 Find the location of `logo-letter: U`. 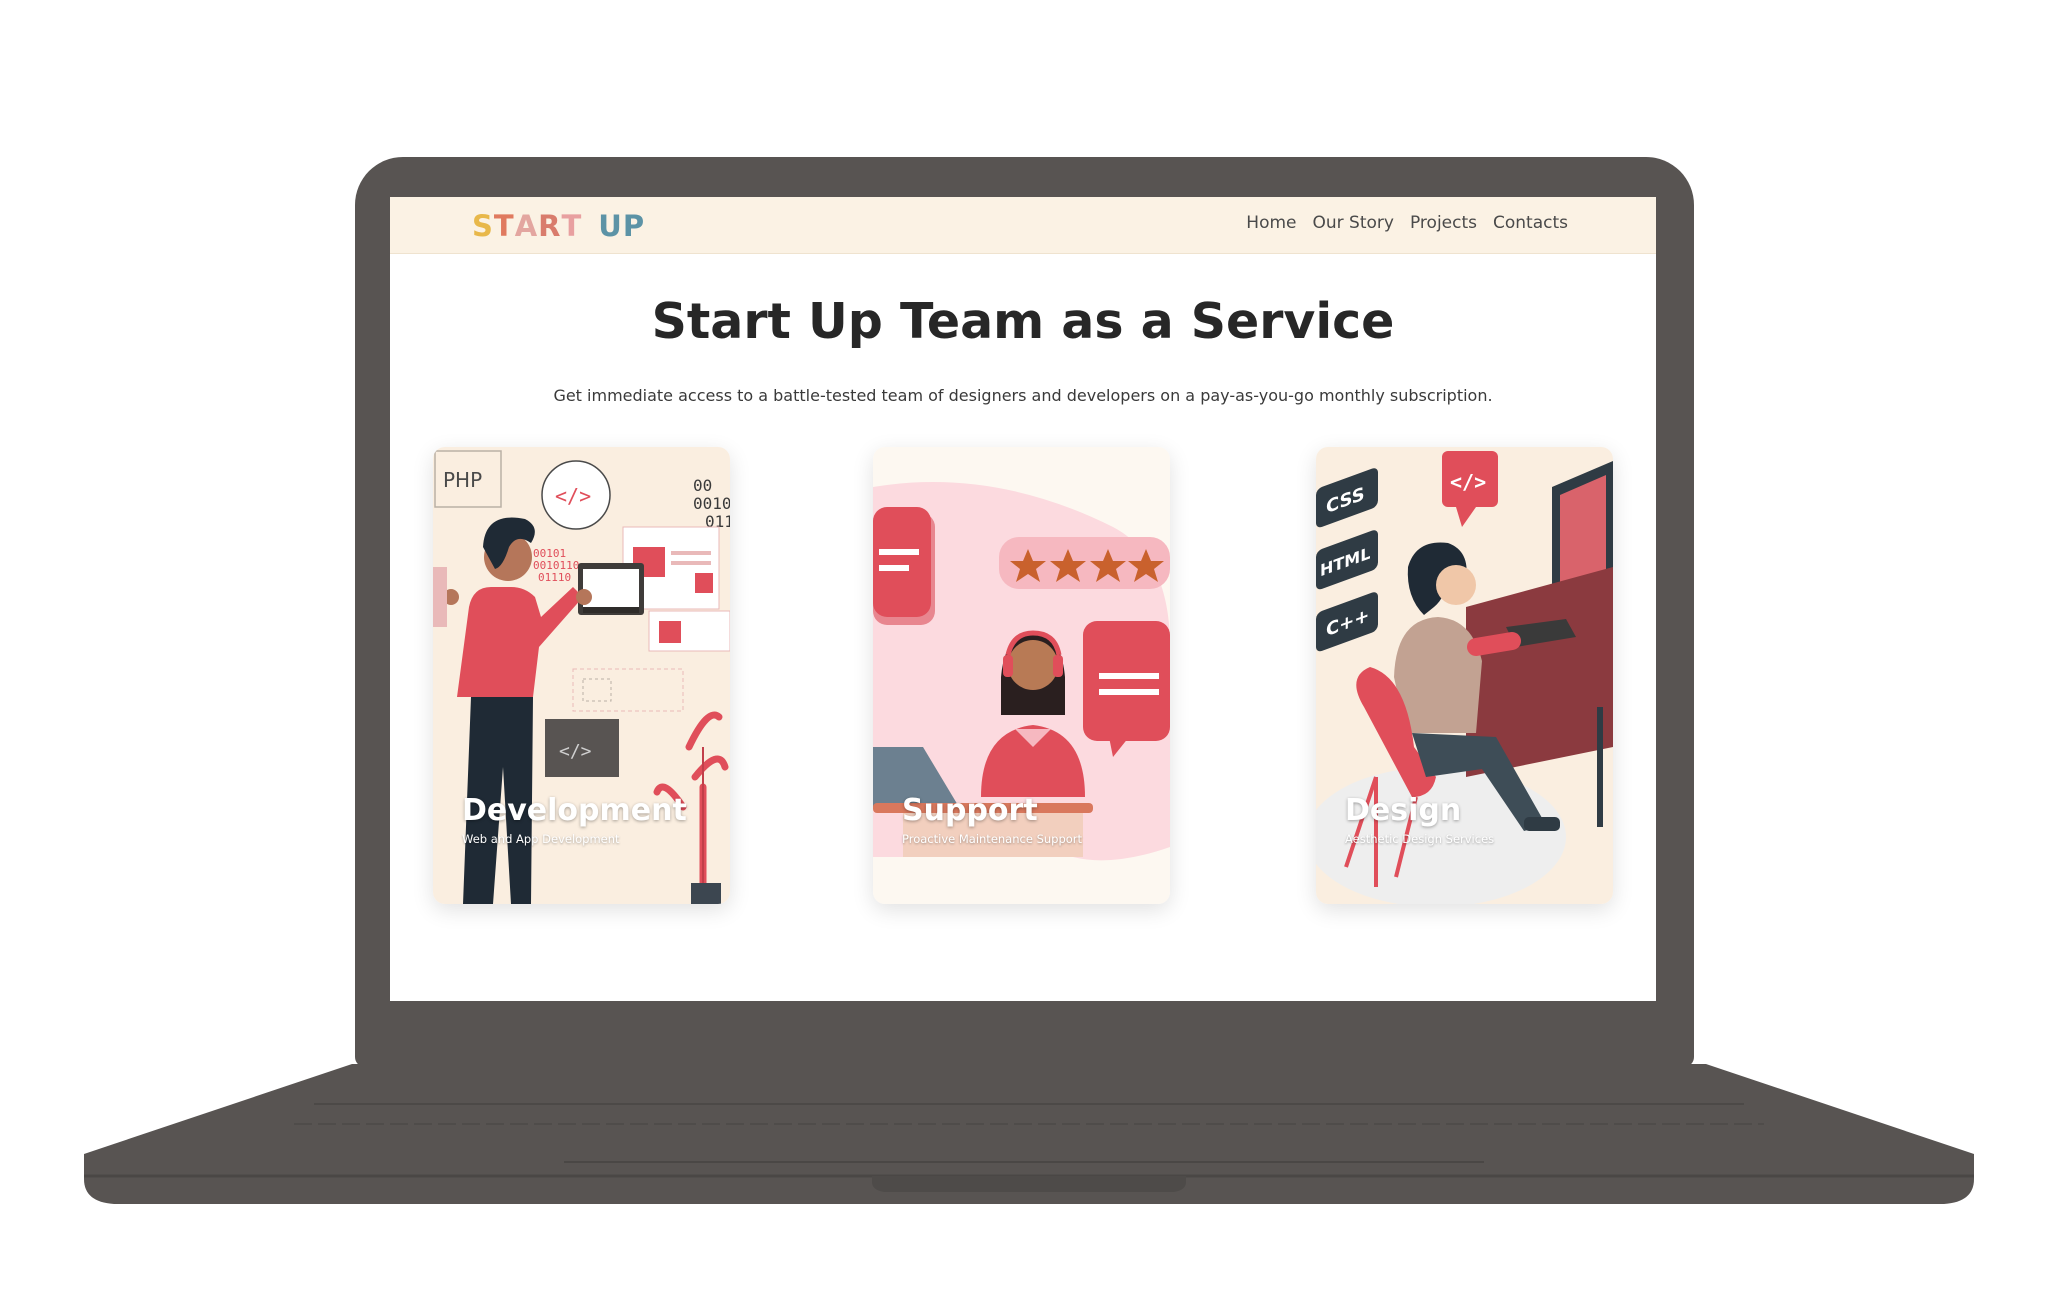

logo-letter: U is located at coordinates (610, 226).